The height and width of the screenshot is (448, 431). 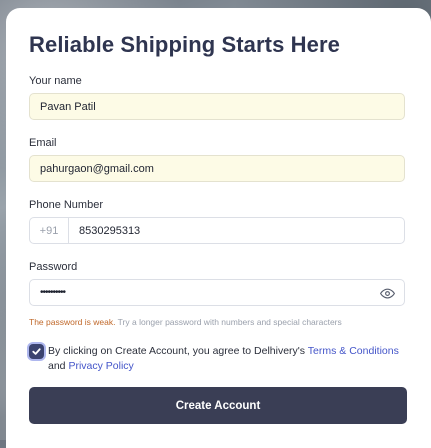 What do you see at coordinates (49, 230) in the screenshot?
I see `country-code-prefix: +91` at bounding box center [49, 230].